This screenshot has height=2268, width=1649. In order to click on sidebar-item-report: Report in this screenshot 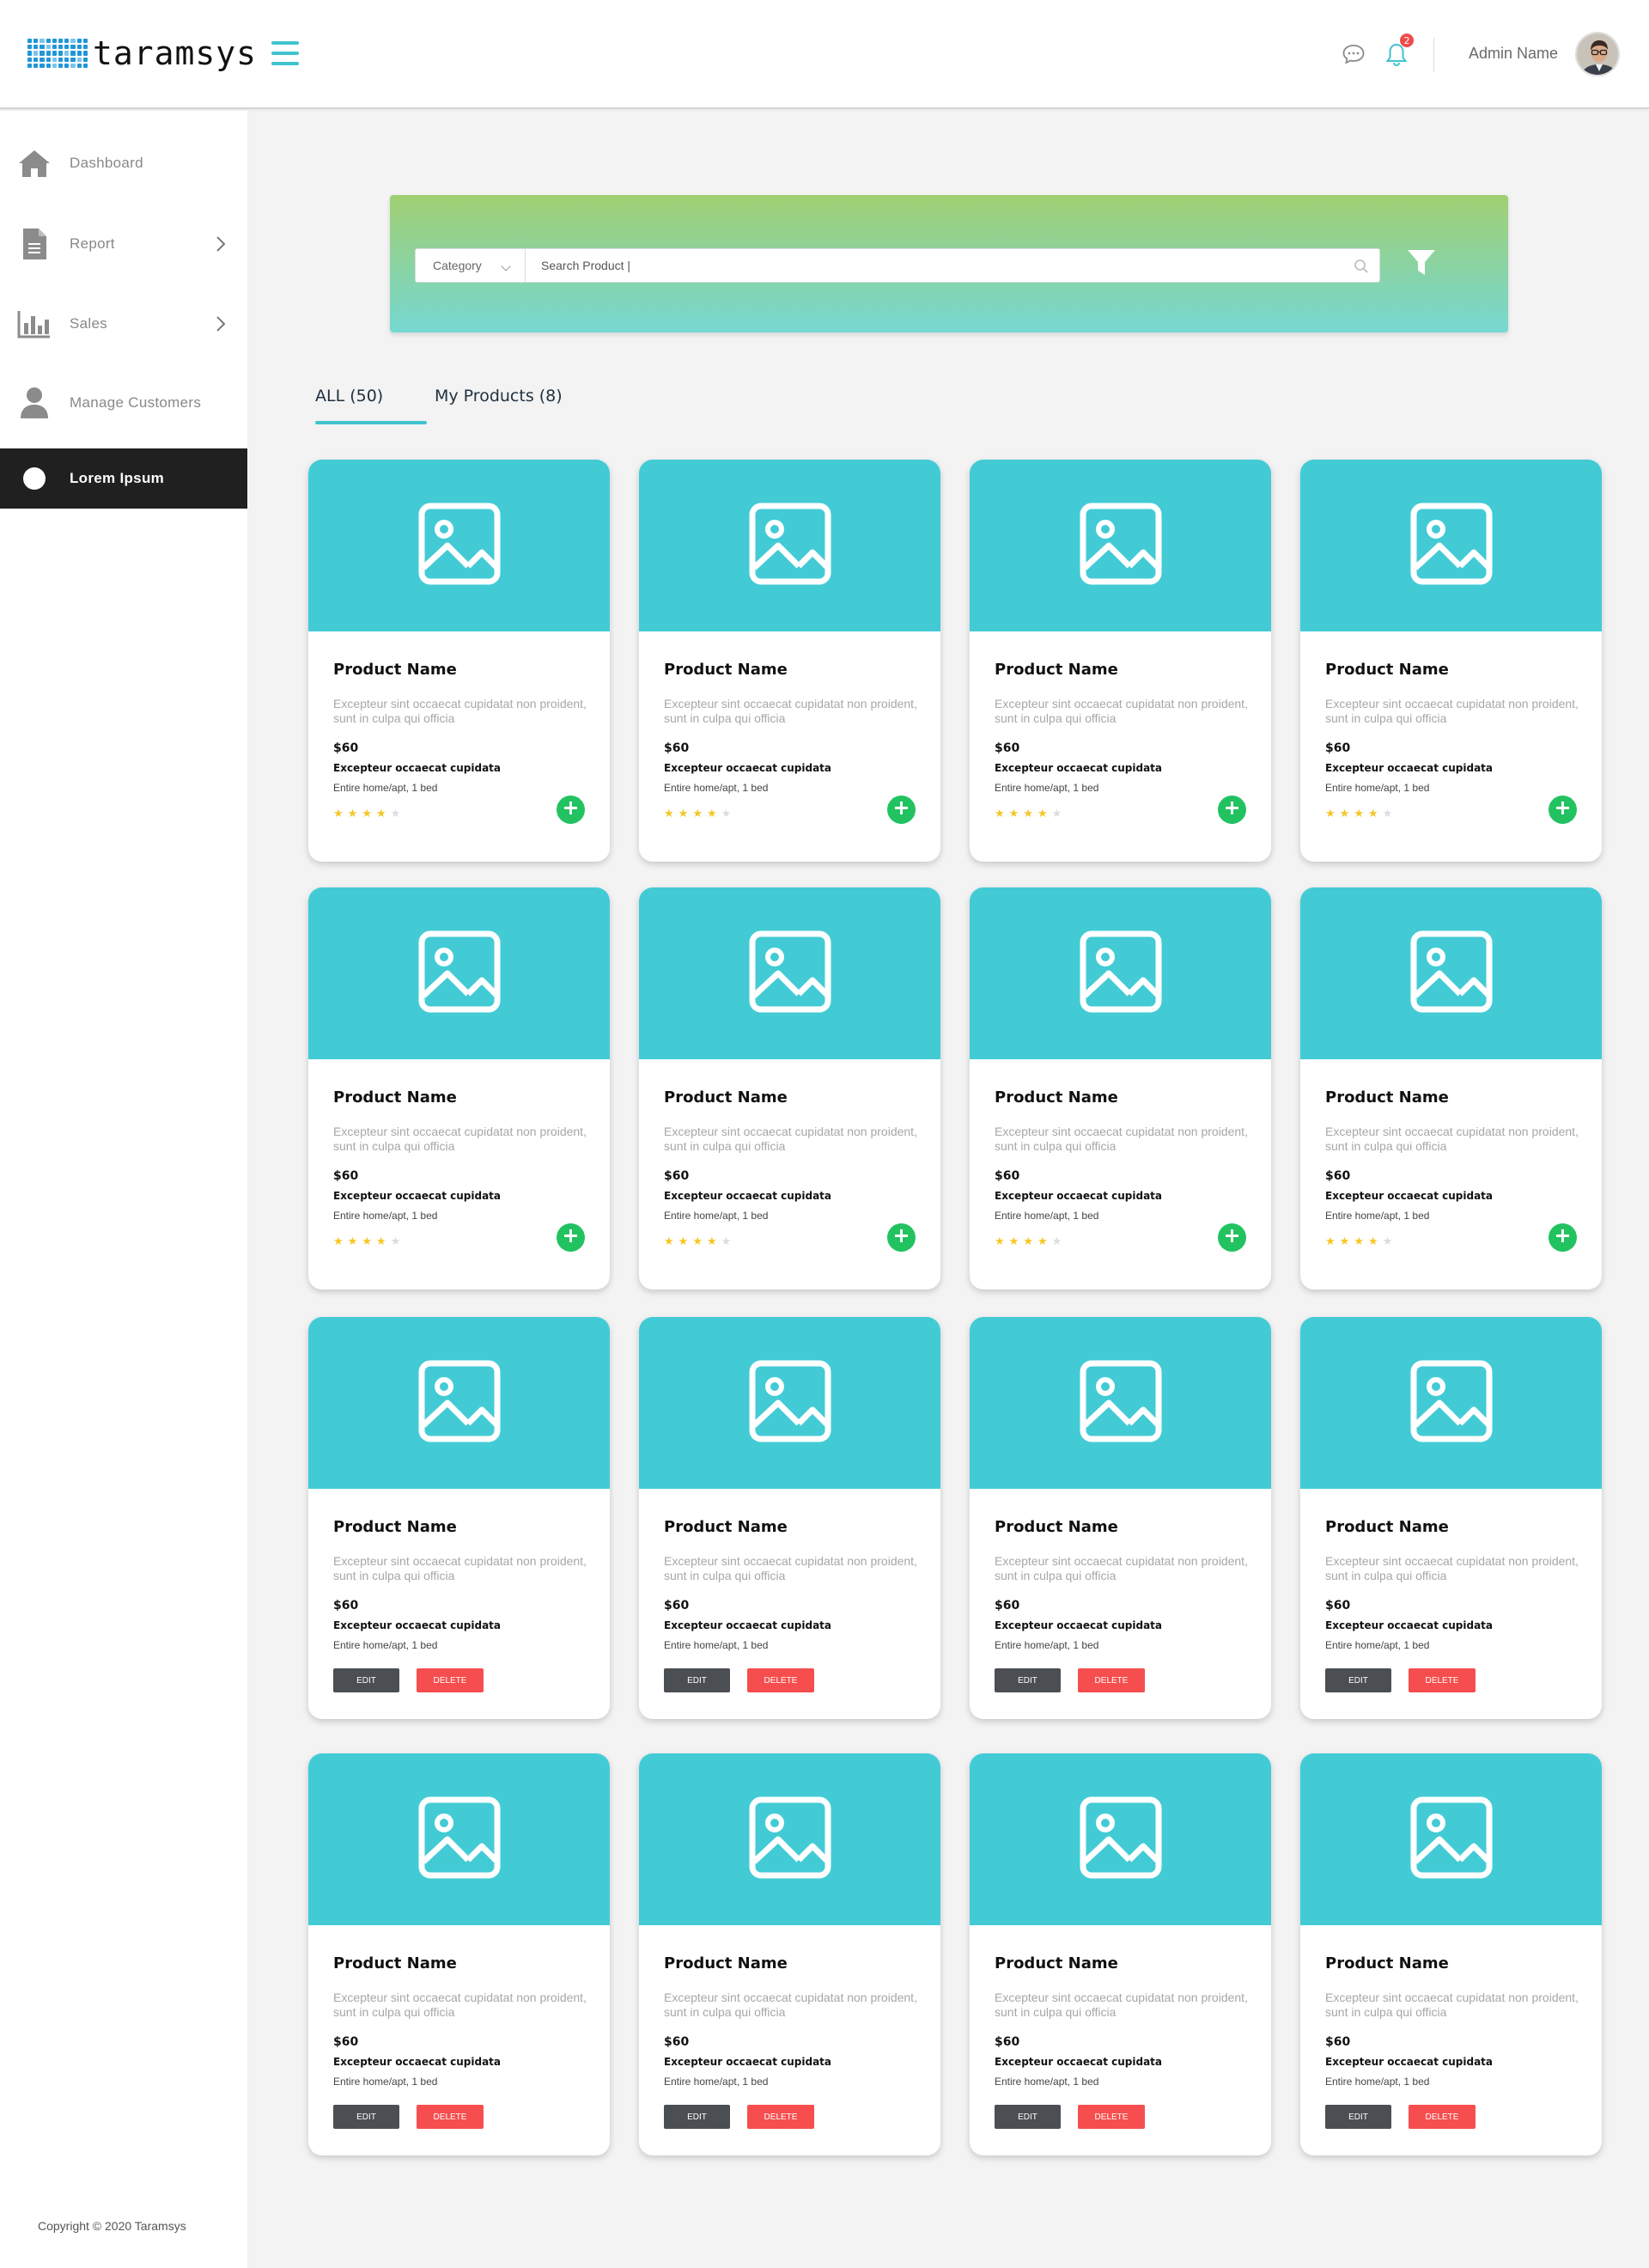, I will do `click(123, 244)`.